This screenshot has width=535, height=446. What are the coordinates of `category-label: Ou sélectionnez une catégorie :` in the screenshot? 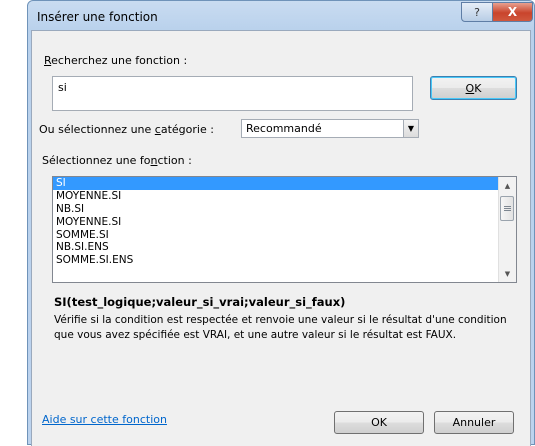 It's located at (126, 129).